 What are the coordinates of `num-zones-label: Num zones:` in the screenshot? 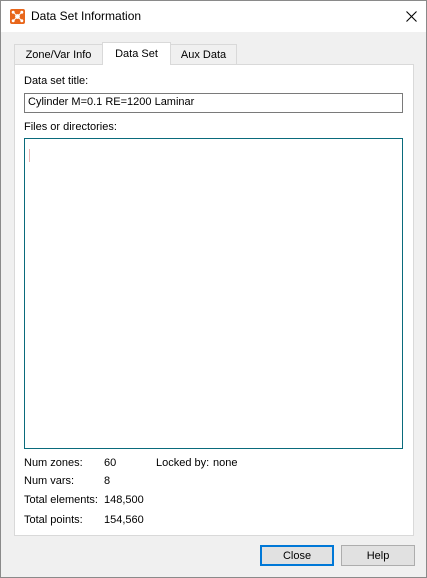 It's located at (53, 463).